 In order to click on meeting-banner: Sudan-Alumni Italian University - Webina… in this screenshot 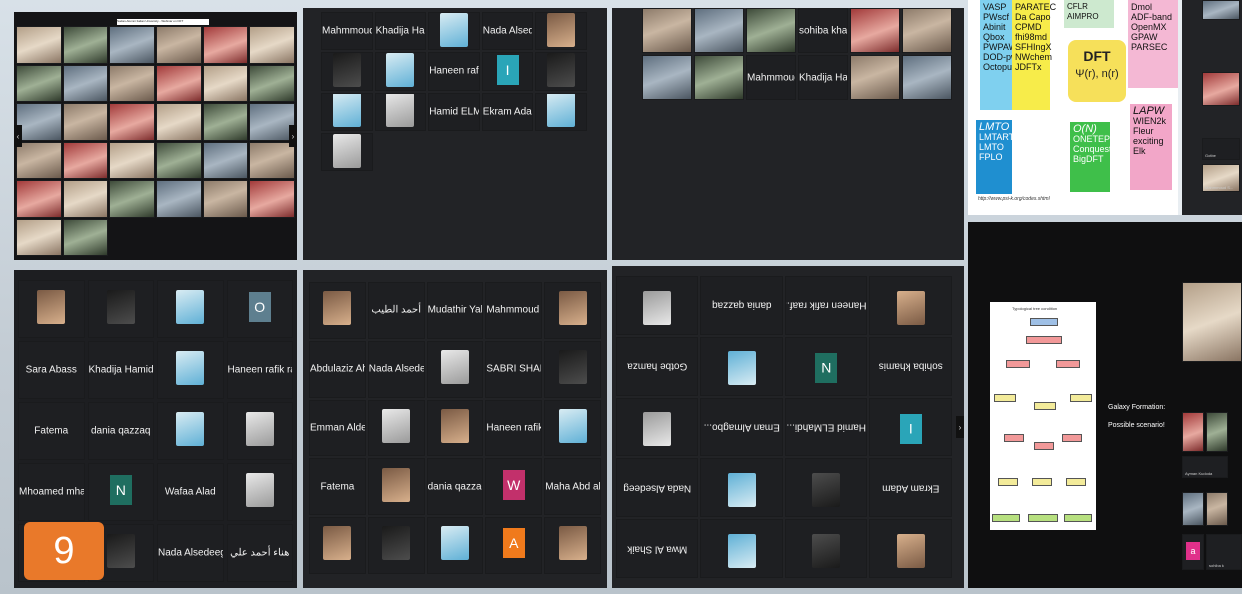, I will do `click(163, 22)`.